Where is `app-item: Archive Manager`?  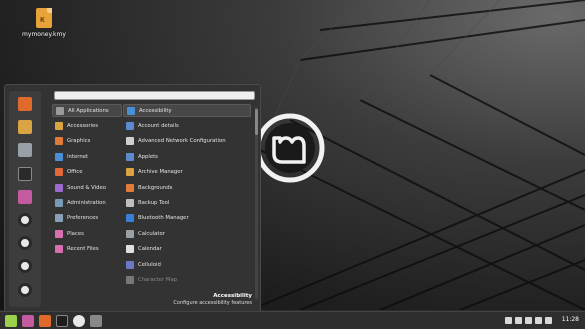
app-item: Archive Manager is located at coordinates (187, 172).